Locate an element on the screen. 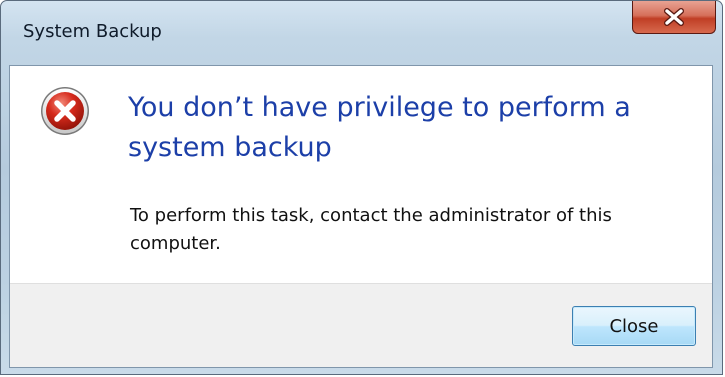 The height and width of the screenshot is (377, 725). close-x-icon is located at coordinates (674, 17).